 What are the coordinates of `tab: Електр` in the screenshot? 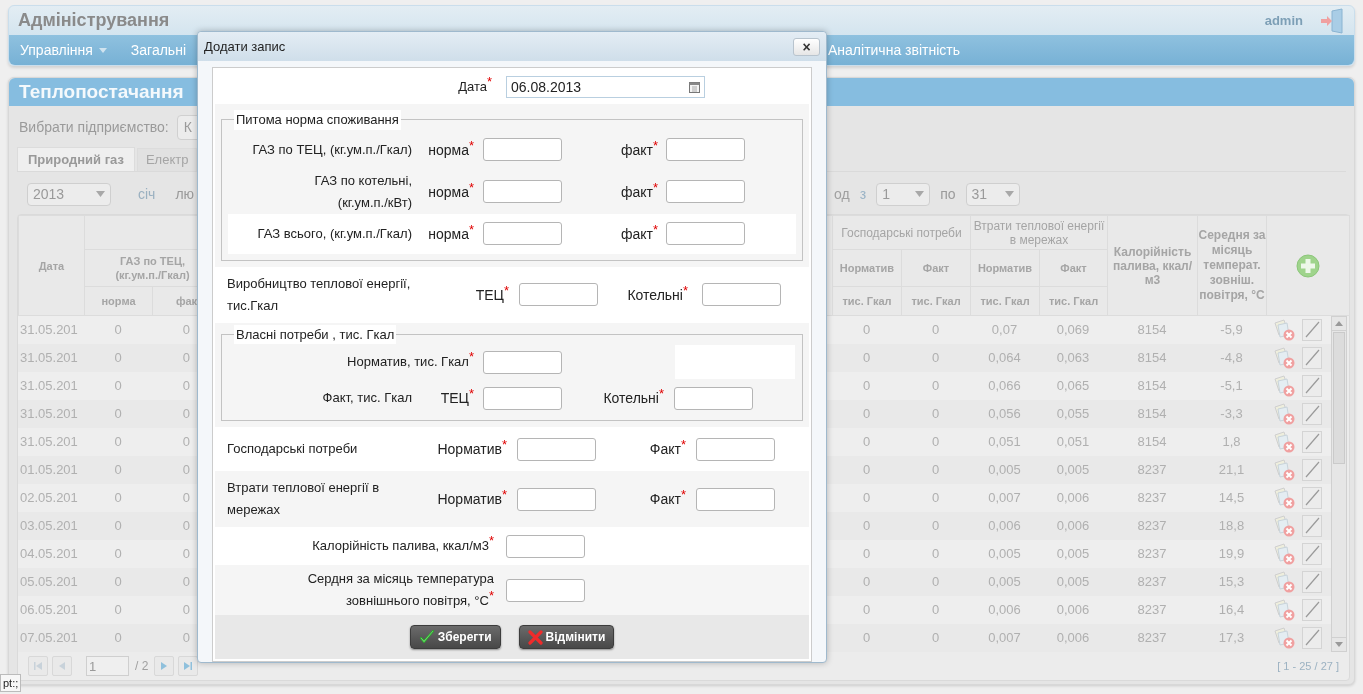 It's located at (167, 159).